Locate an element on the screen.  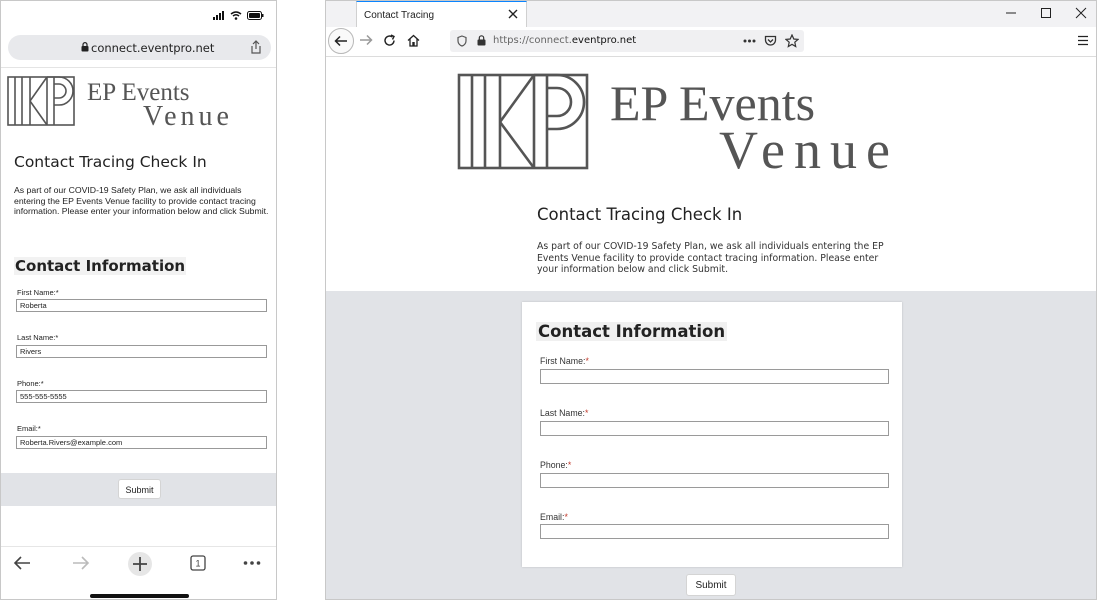
minimize-icon is located at coordinates (1011, 13).